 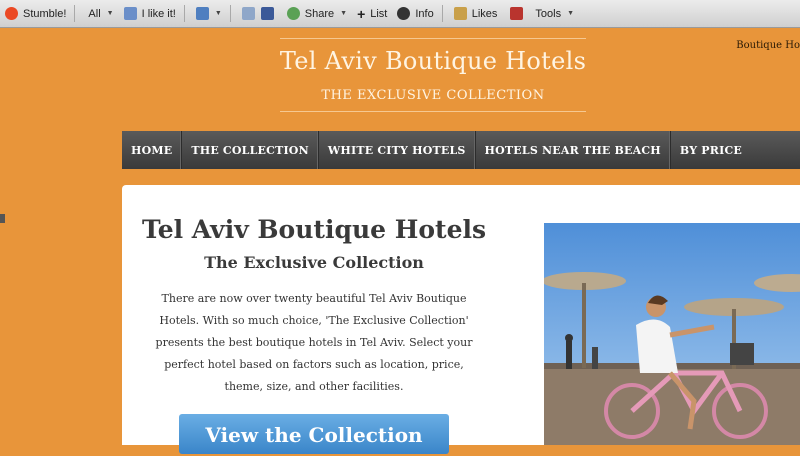 What do you see at coordinates (314, 434) in the screenshot?
I see `view-collection-button: View the Collection` at bounding box center [314, 434].